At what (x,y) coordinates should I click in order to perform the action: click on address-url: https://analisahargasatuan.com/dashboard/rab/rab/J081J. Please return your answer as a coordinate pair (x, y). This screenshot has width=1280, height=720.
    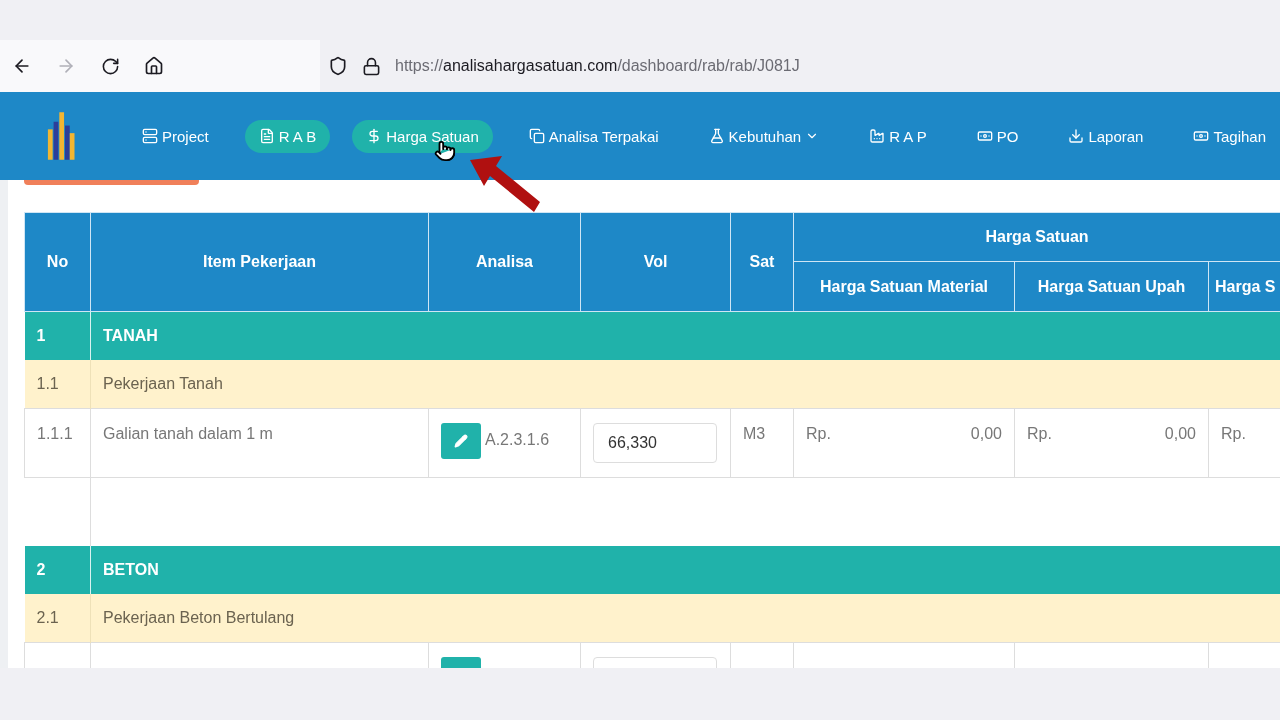
    Looking at the image, I should click on (597, 66).